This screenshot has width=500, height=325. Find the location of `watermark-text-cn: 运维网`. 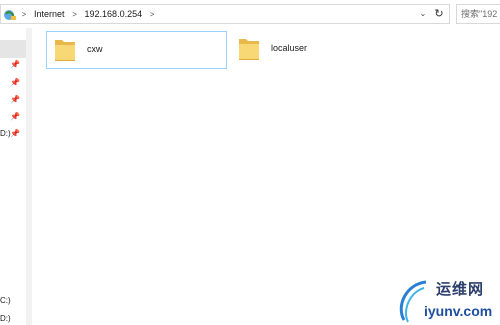

watermark-text-cn: 运维网 is located at coordinates (460, 289).